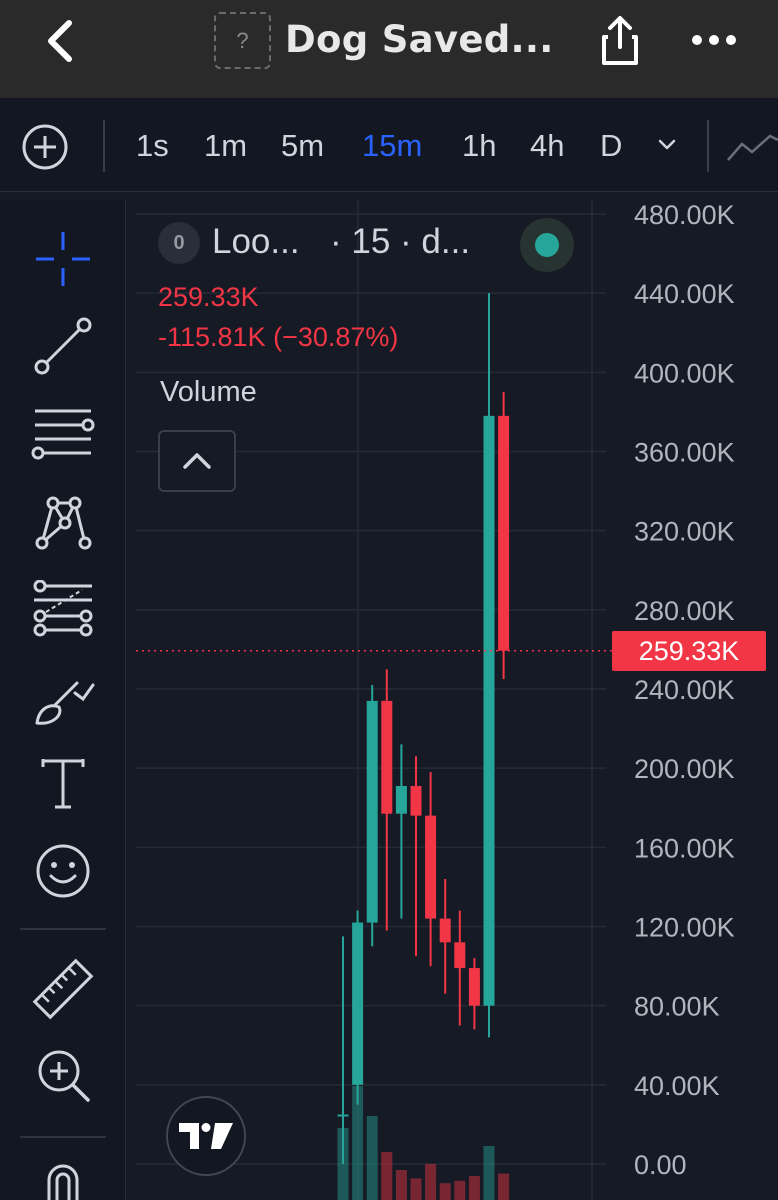 The width and height of the screenshot is (778, 1200). I want to click on interval-1s: 1s, so click(152, 146).